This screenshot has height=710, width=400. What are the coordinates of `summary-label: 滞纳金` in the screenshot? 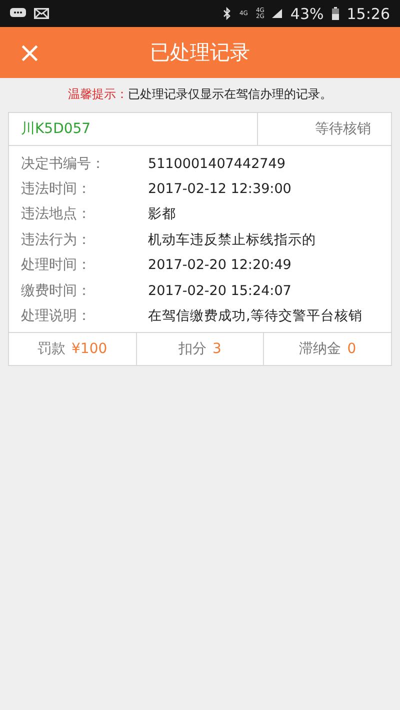 It's located at (320, 349).